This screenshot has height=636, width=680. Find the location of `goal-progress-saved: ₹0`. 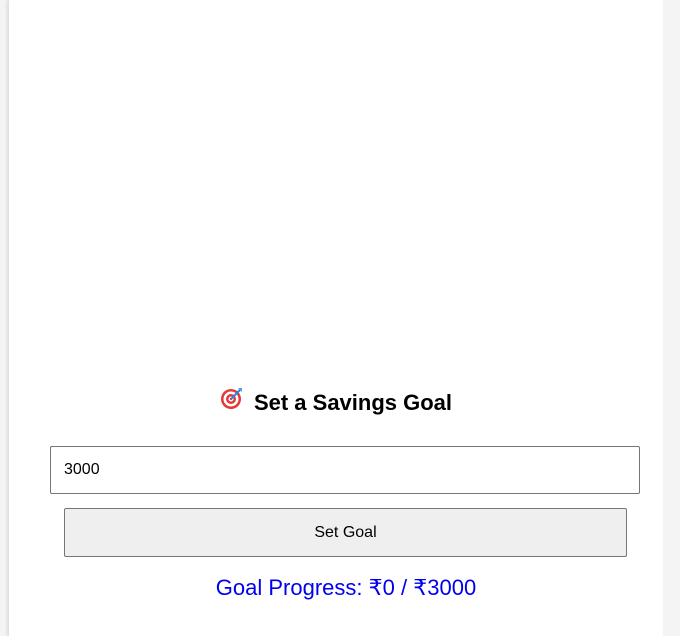

goal-progress-saved: ₹0 is located at coordinates (381, 587).